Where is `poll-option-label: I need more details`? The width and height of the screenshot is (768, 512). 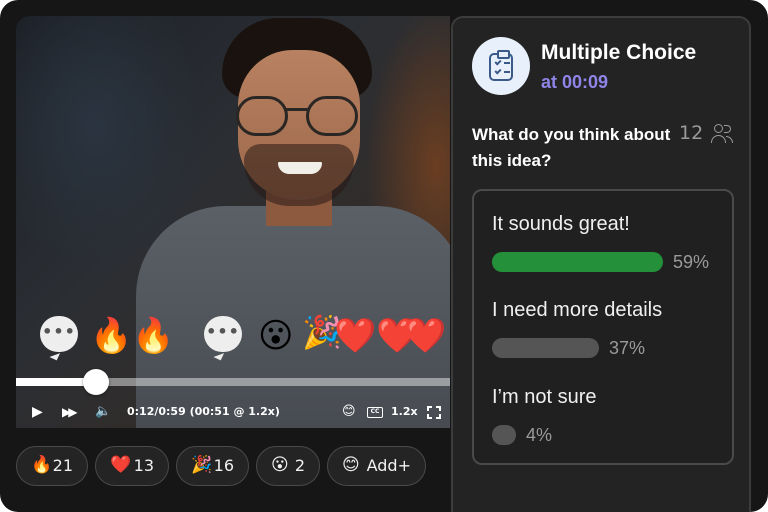
poll-option-label: I need more details is located at coordinates (577, 310).